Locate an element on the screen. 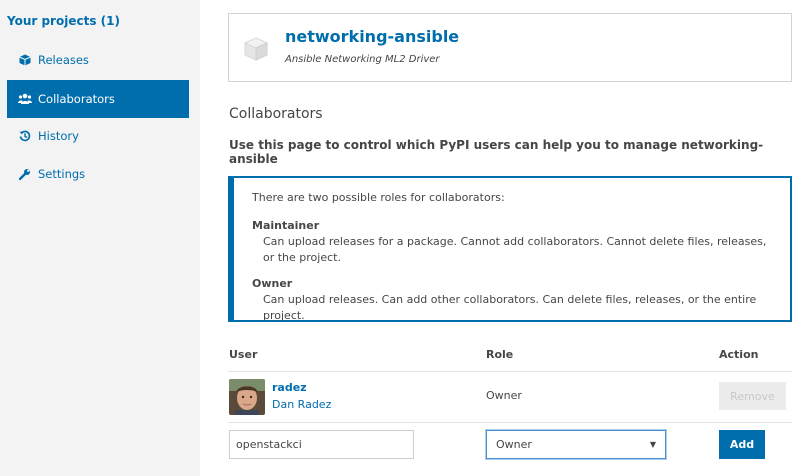 The height and width of the screenshot is (476, 800). users-icon is located at coordinates (25, 99).